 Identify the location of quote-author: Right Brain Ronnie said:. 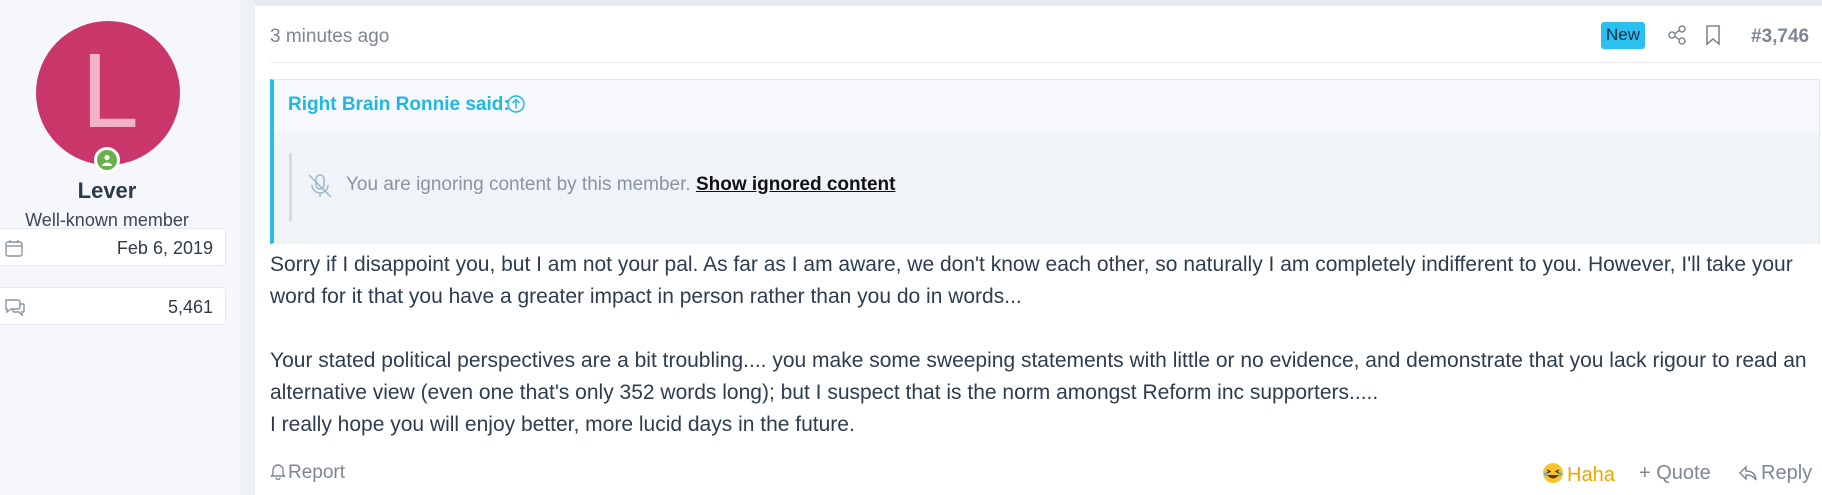
(399, 105).